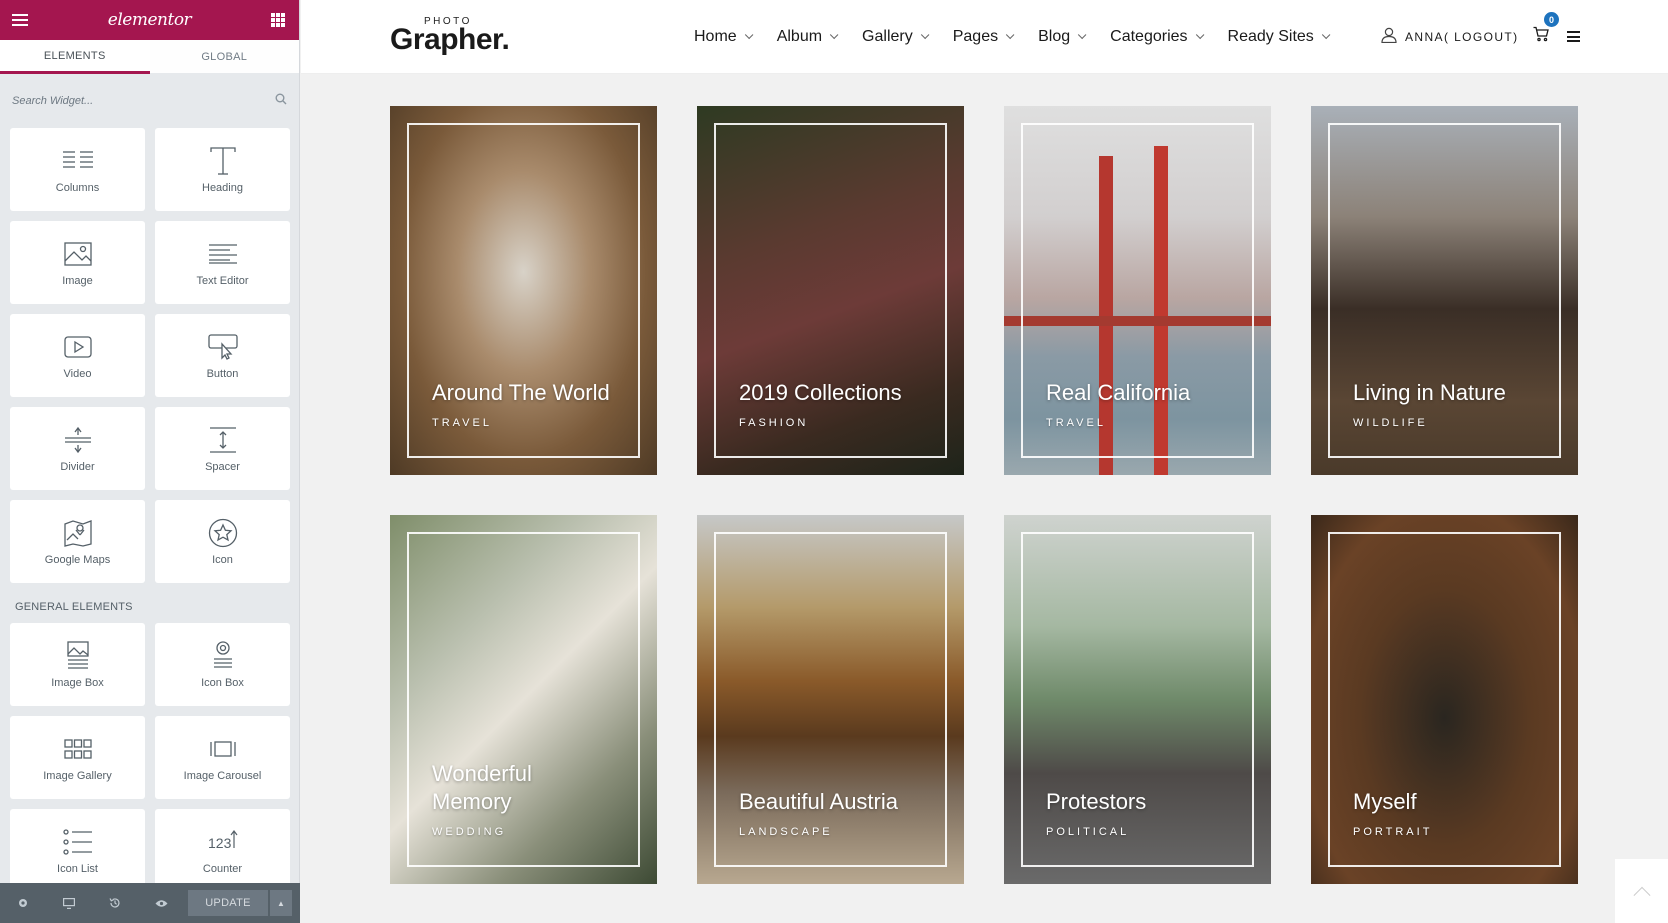  What do you see at coordinates (115, 903) in the screenshot?
I see `history-icon` at bounding box center [115, 903].